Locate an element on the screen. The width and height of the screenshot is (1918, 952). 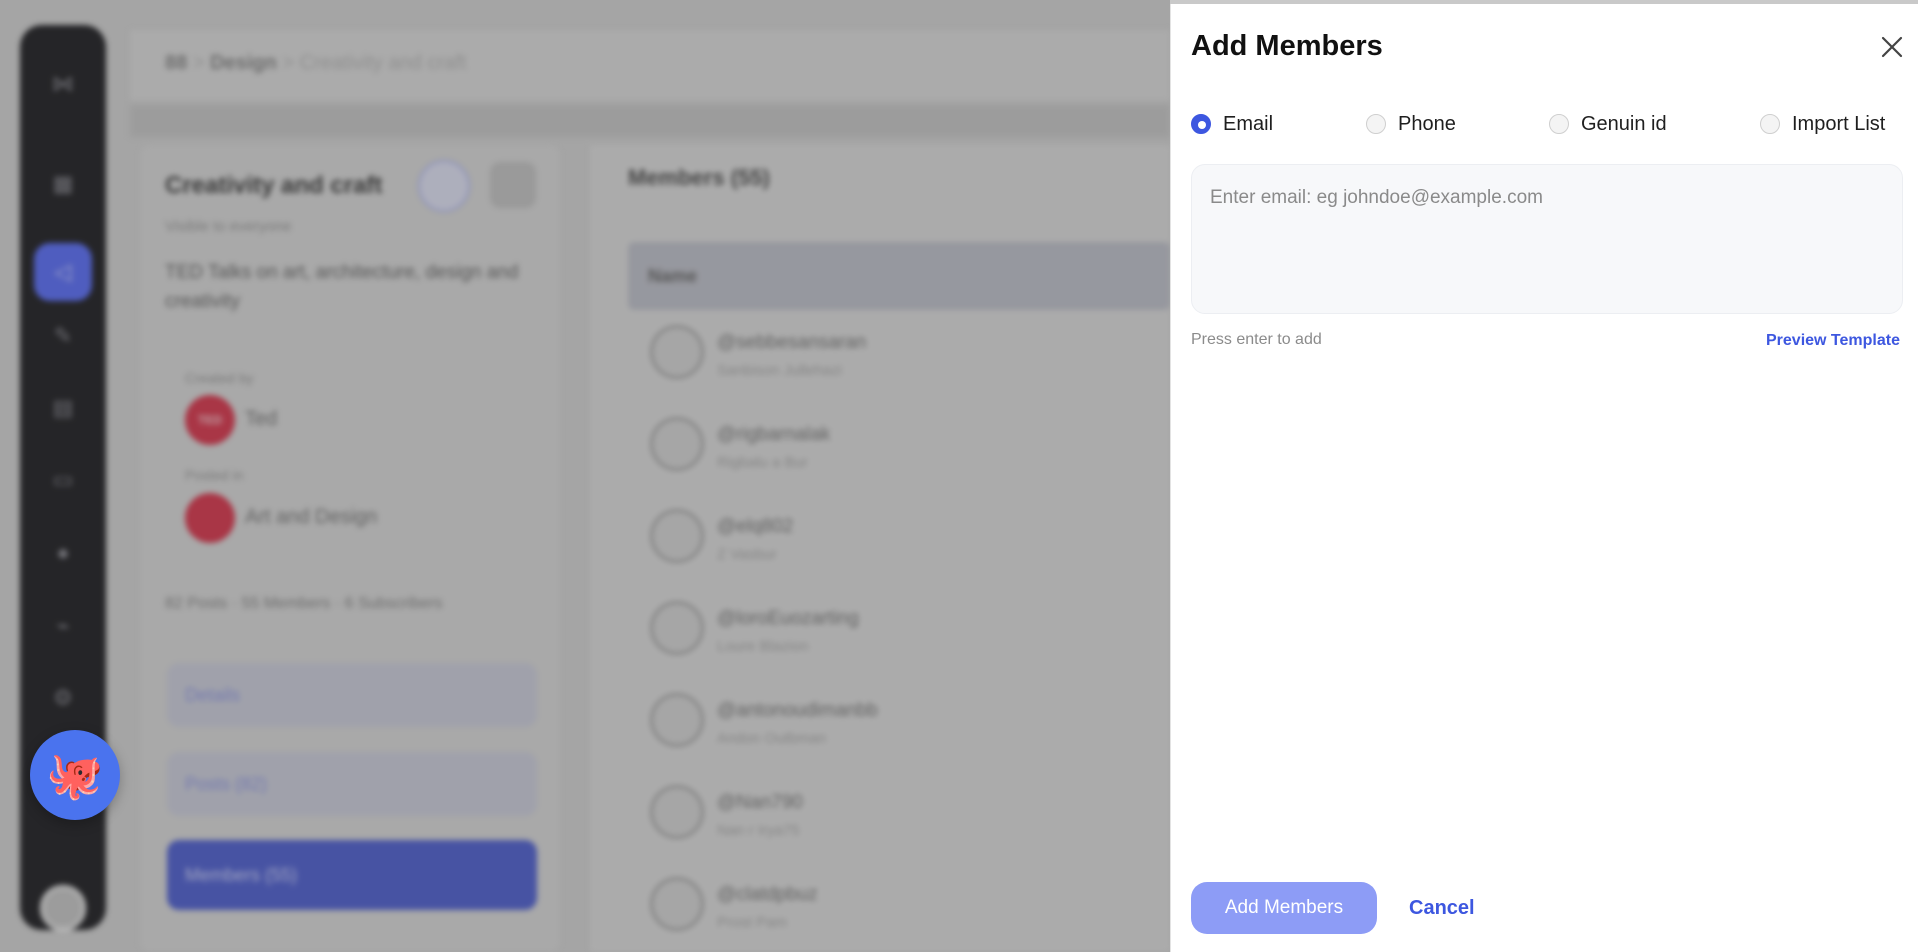
radio-genuin-id-circle is located at coordinates (1559, 124).